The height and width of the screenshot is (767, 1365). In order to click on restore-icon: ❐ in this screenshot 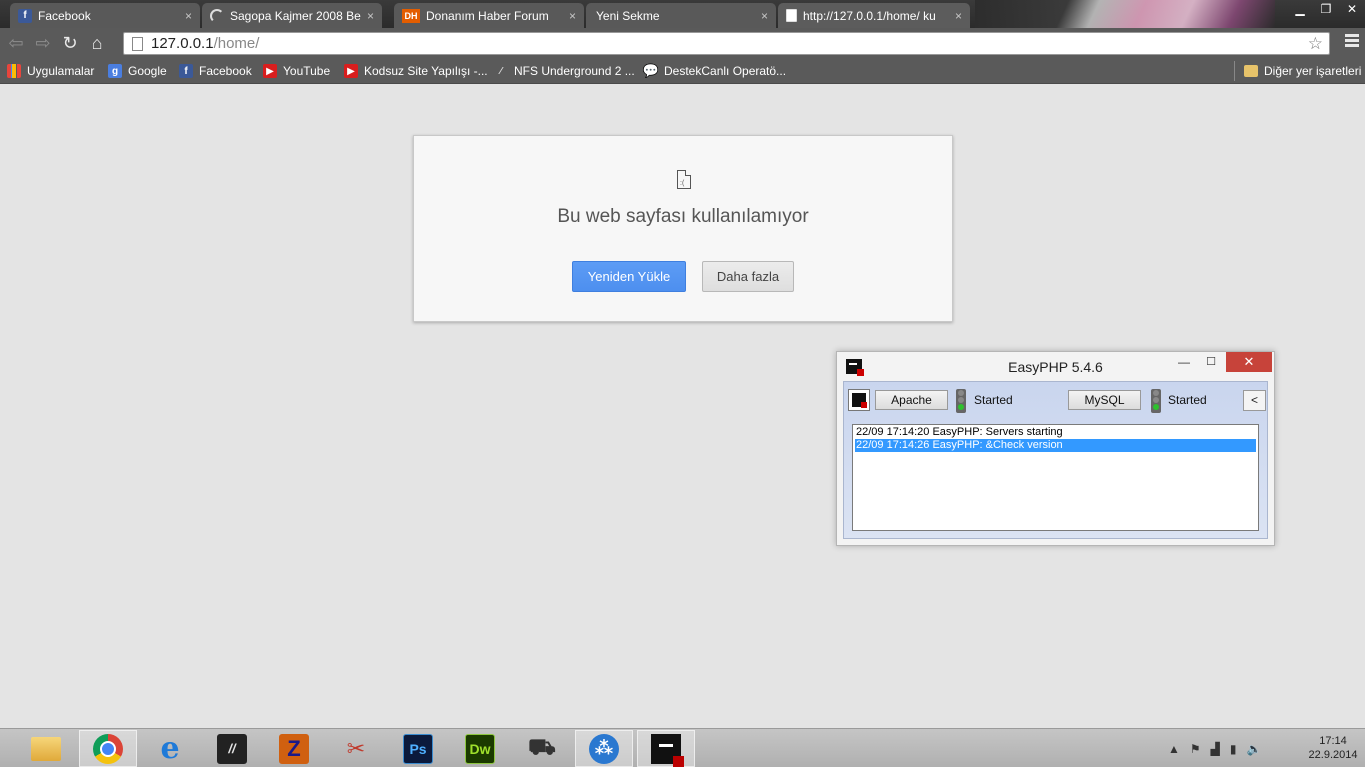, I will do `click(1326, 9)`.